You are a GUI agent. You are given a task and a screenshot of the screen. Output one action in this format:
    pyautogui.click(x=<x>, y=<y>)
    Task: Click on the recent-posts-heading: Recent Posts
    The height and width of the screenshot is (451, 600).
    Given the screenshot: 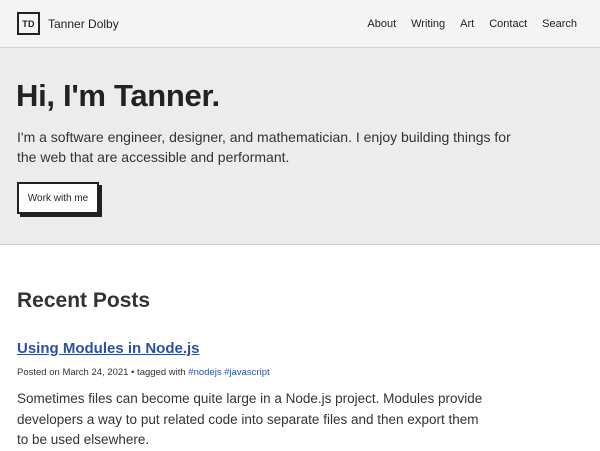 What is the action you would take?
    pyautogui.click(x=84, y=300)
    